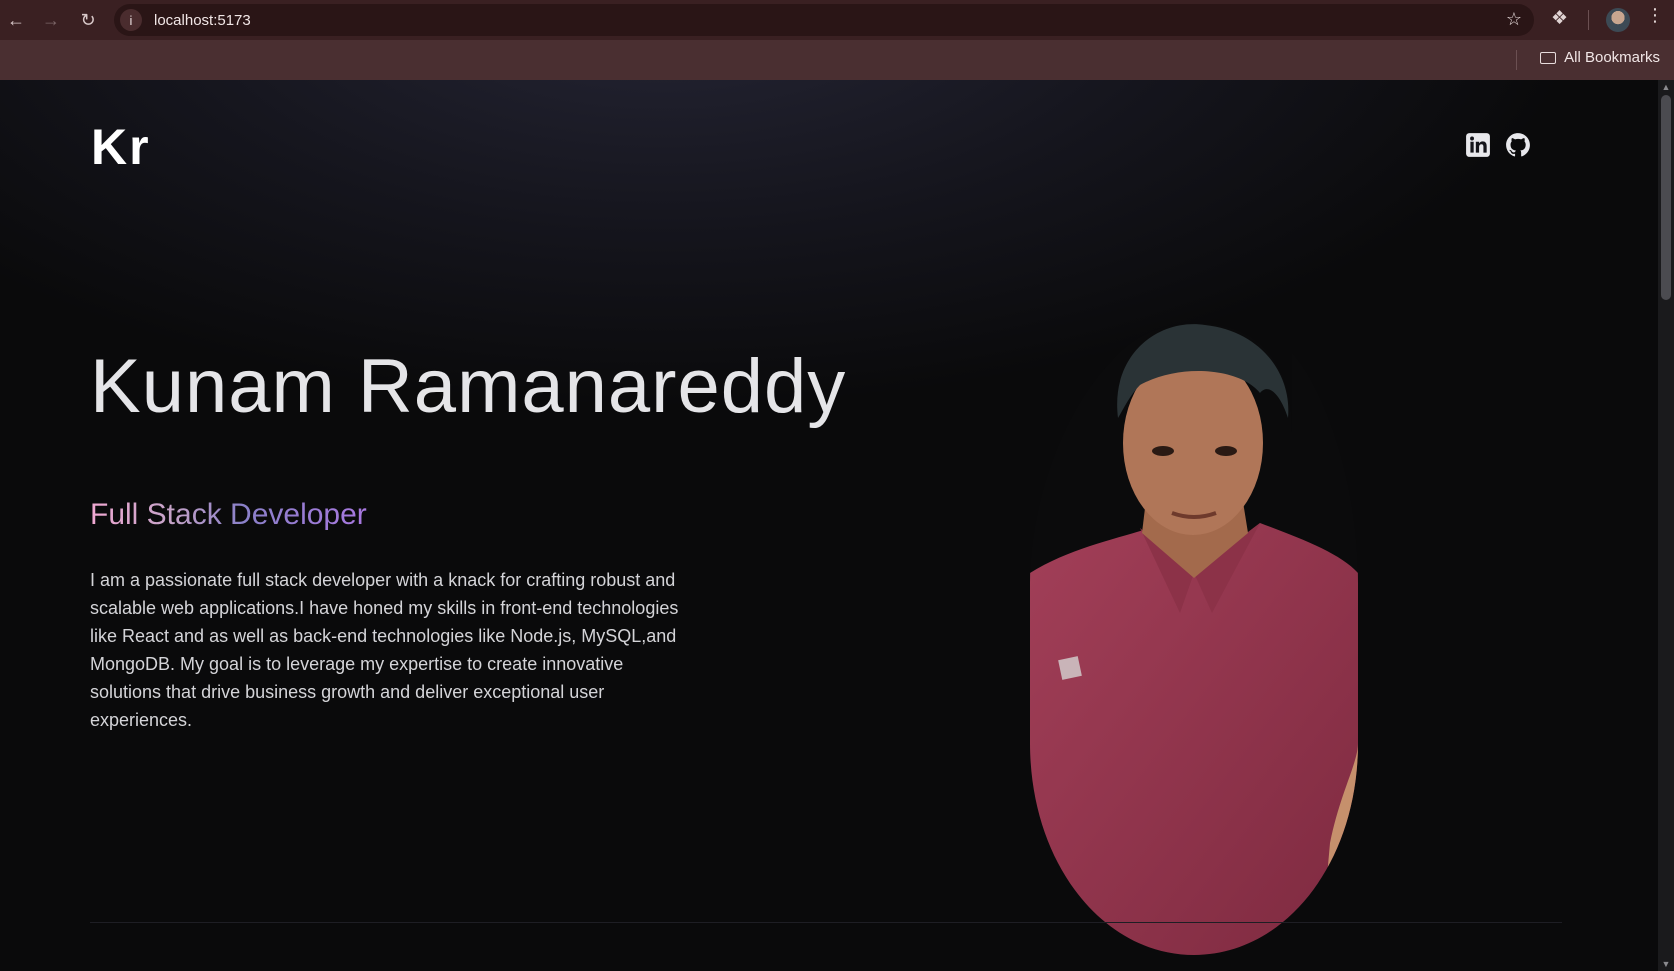 The width and height of the screenshot is (1674, 971). What do you see at coordinates (824, 20) in the screenshot?
I see `address-bar: i localhost:5173 ☆` at bounding box center [824, 20].